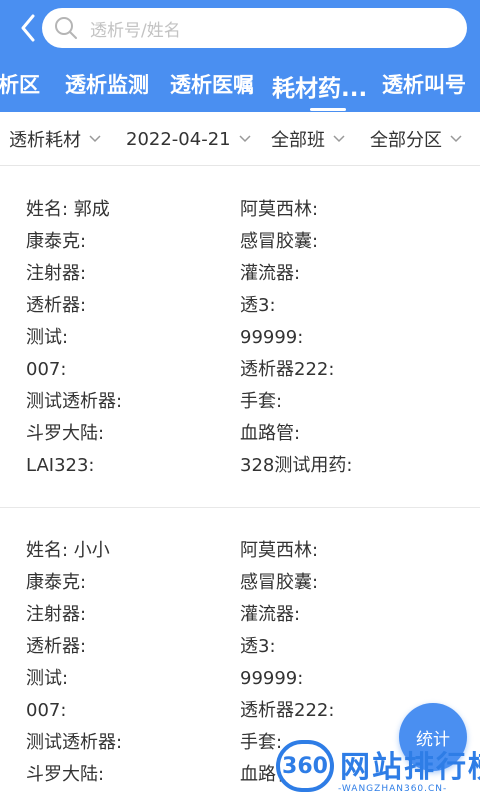  I want to click on tab-dialysis-monitoring: 透析监测, so click(107, 85).